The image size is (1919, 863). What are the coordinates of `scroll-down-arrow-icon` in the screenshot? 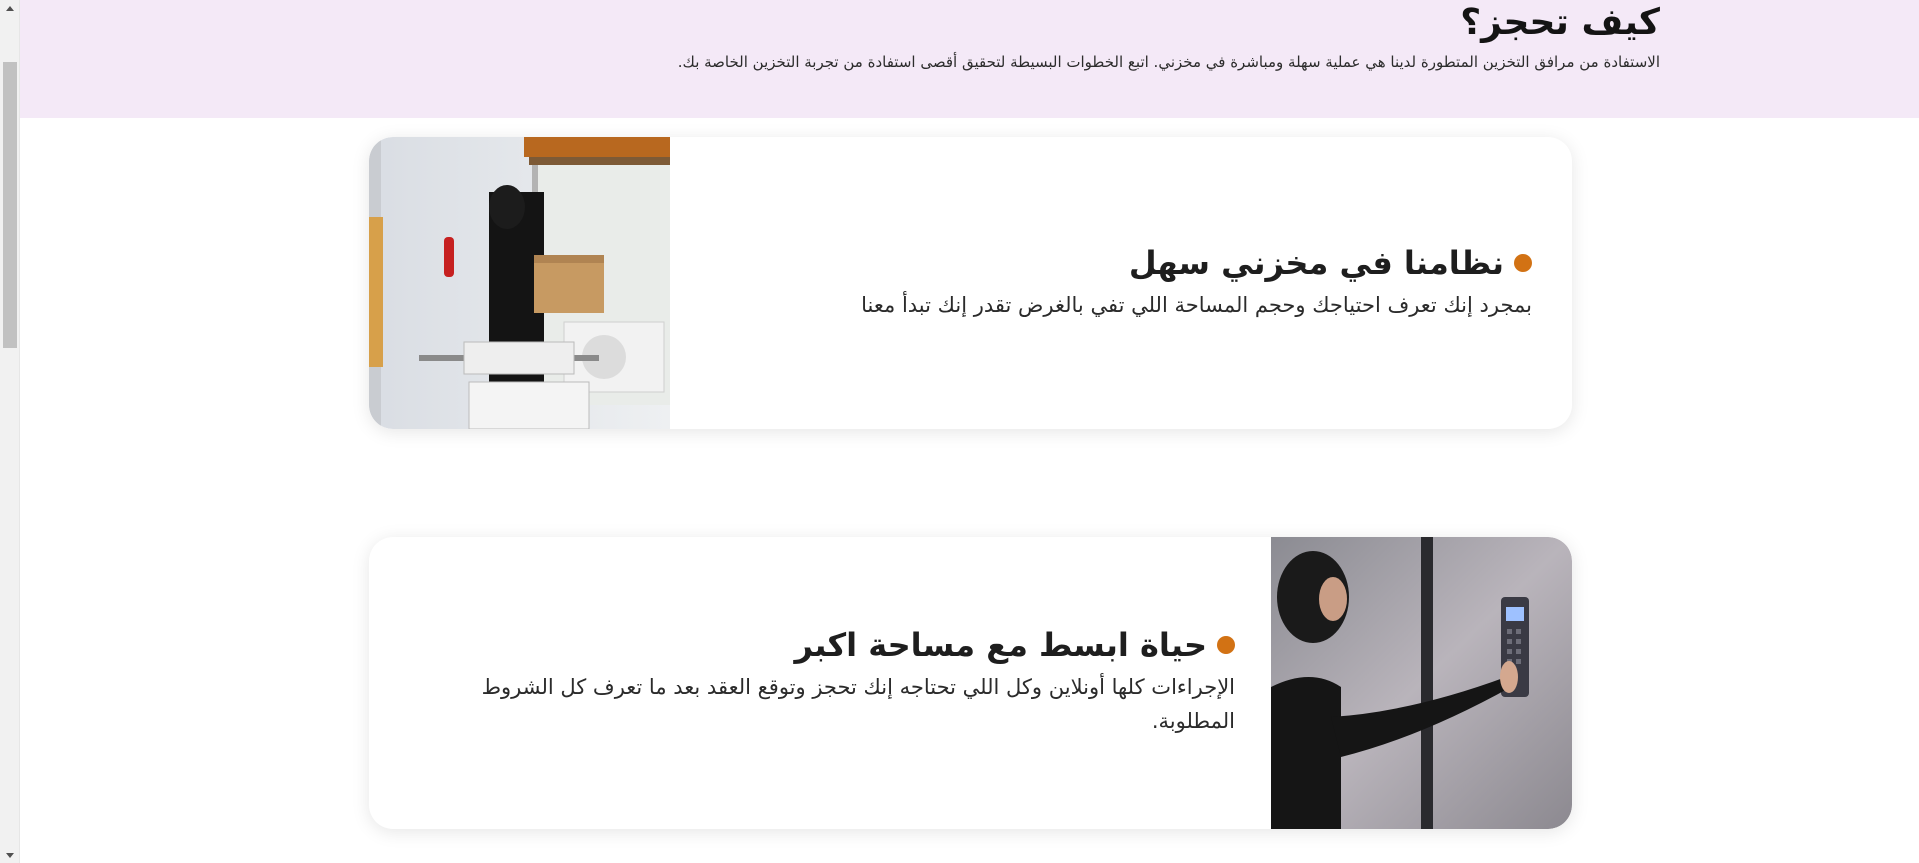 It's located at (10, 855).